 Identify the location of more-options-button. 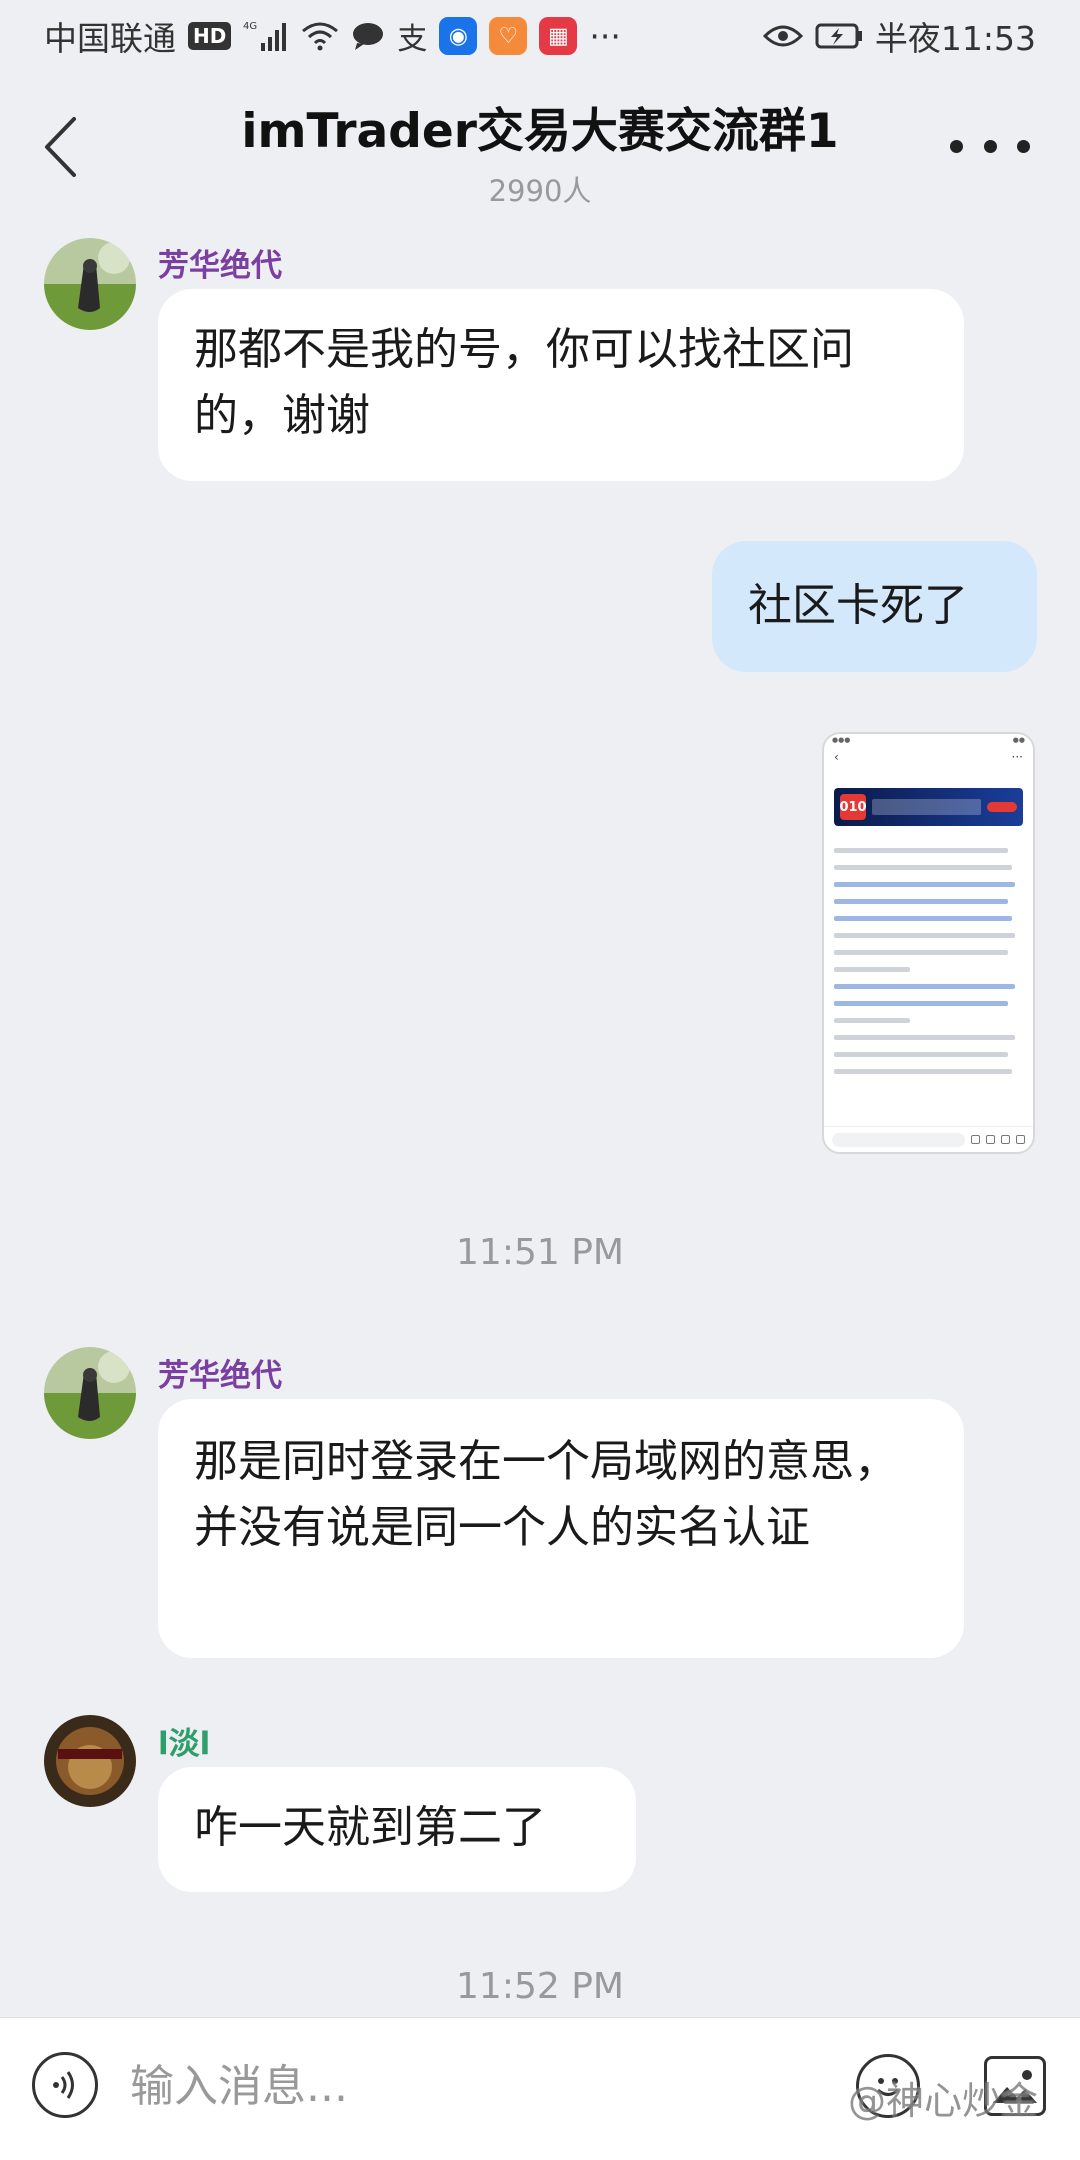
(990, 146).